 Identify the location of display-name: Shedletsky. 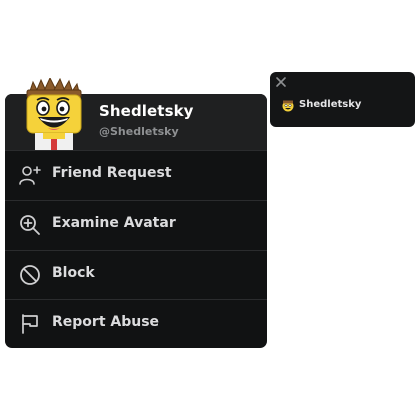
(146, 111).